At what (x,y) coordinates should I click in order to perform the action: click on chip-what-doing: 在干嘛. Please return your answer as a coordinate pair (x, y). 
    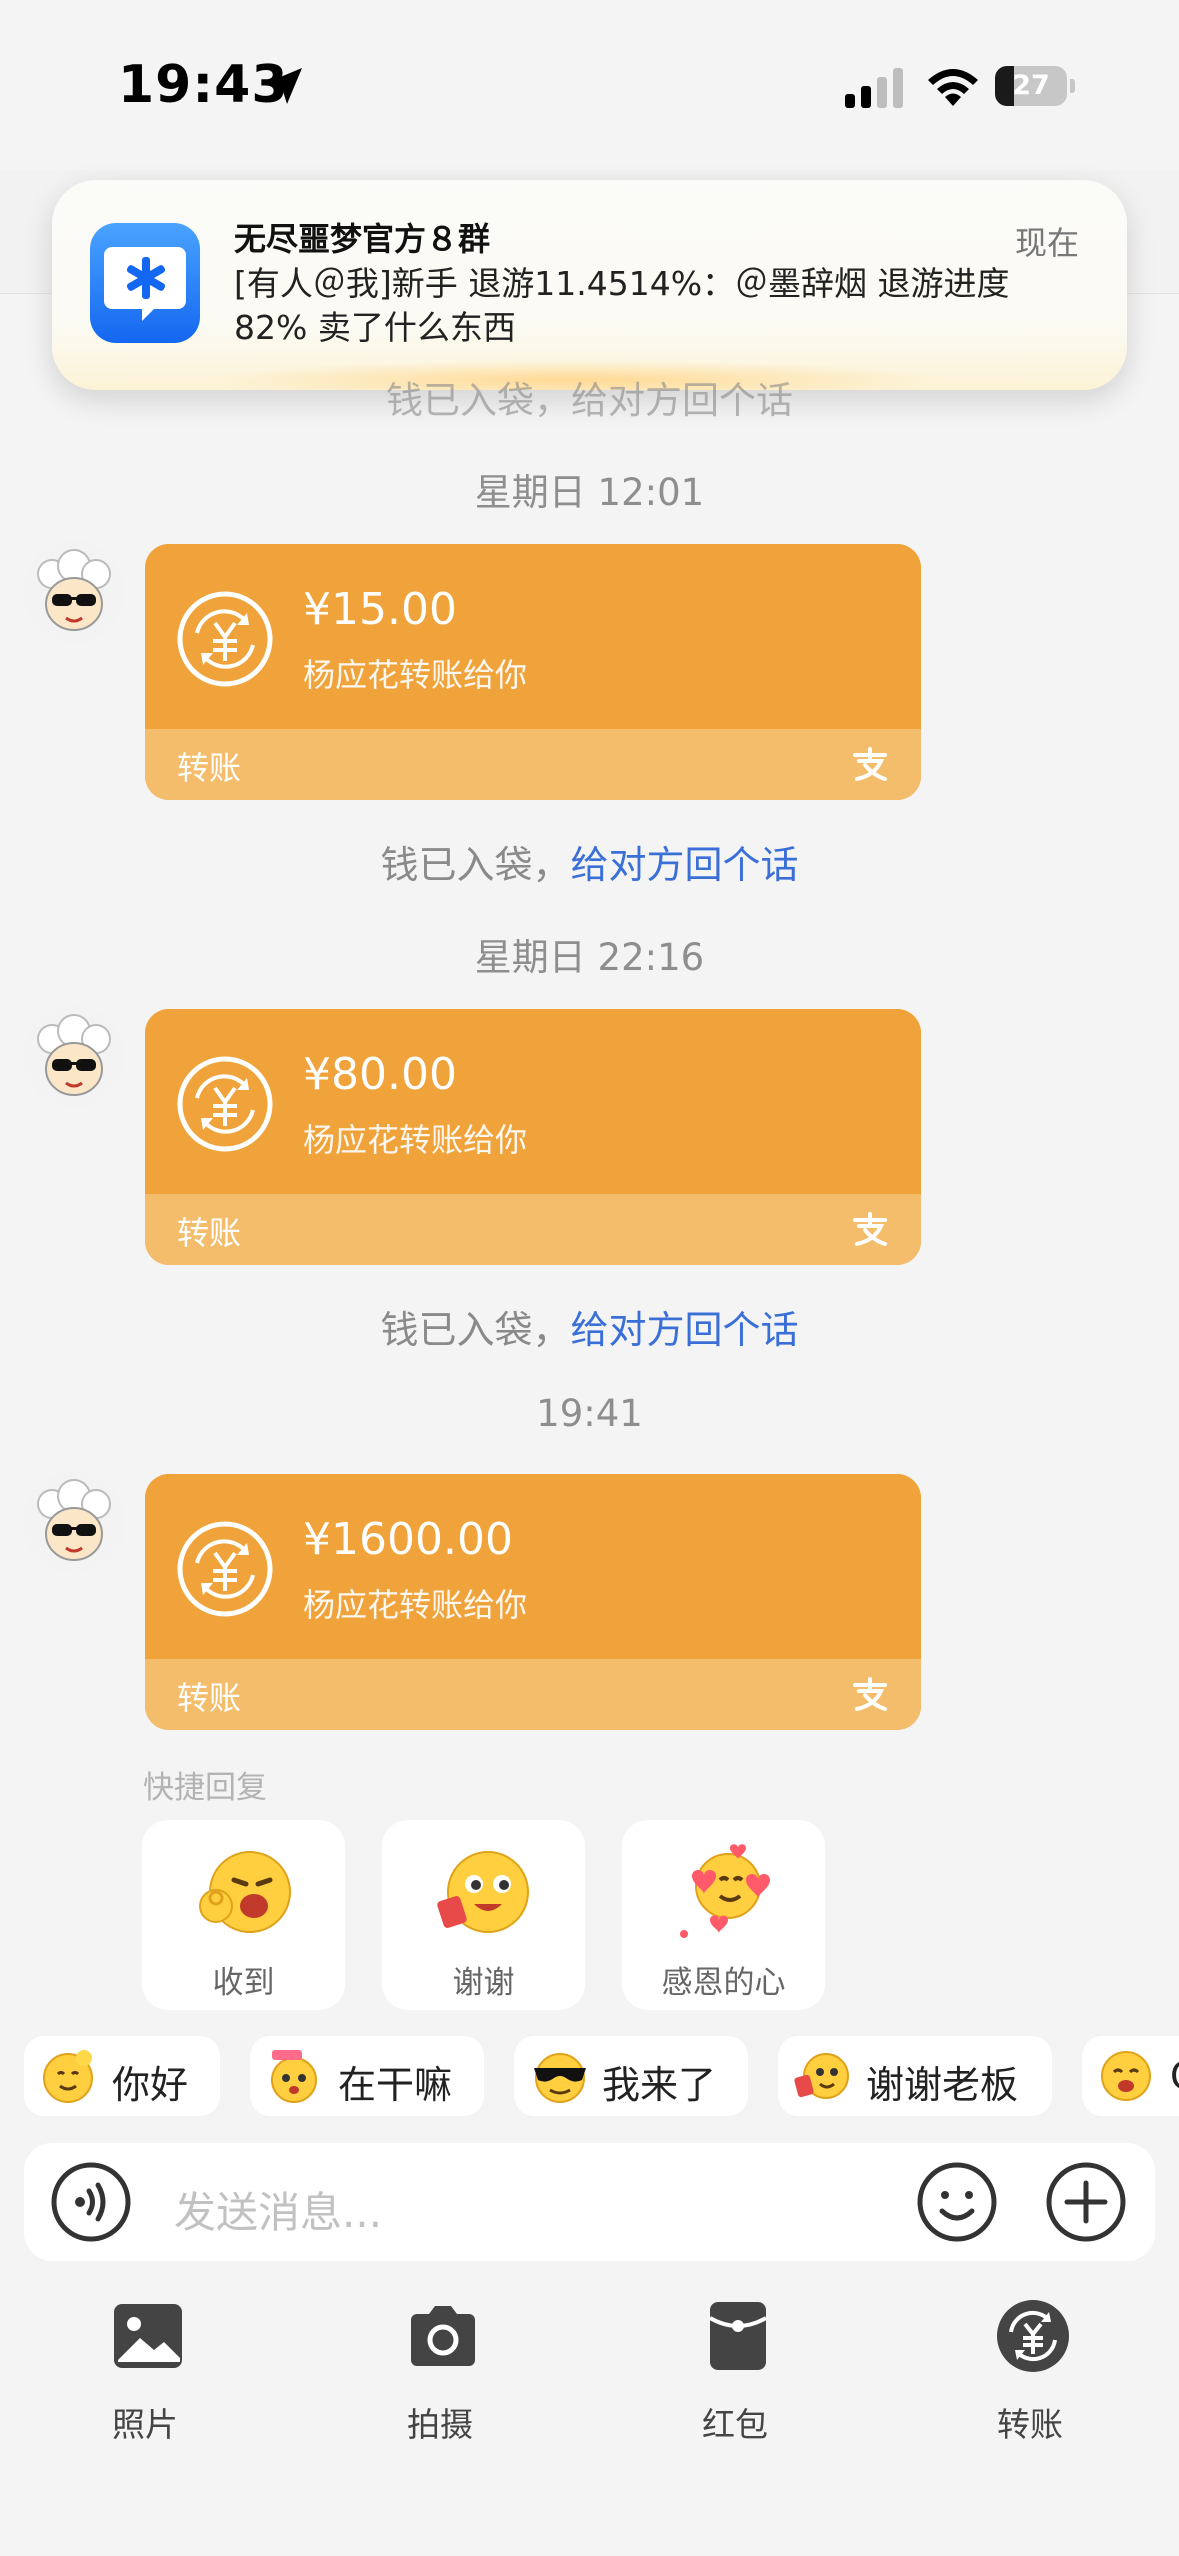
    Looking at the image, I should click on (367, 2076).